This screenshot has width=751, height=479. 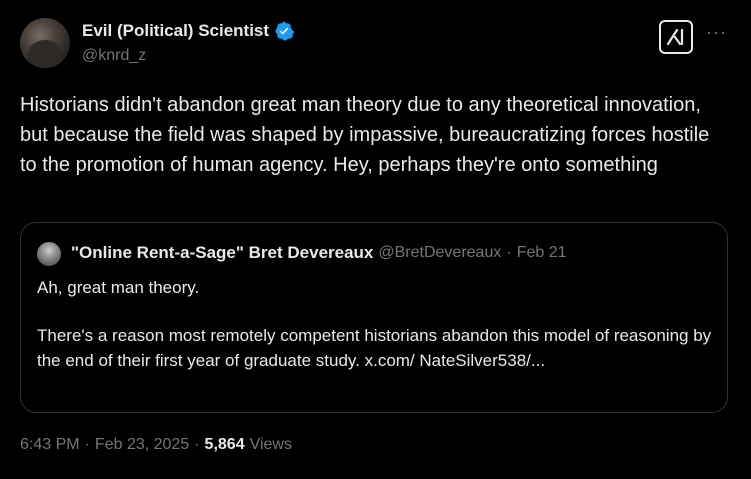 What do you see at coordinates (118, 287) in the screenshot?
I see `quoted-text-line1: Ah, great man theory.` at bounding box center [118, 287].